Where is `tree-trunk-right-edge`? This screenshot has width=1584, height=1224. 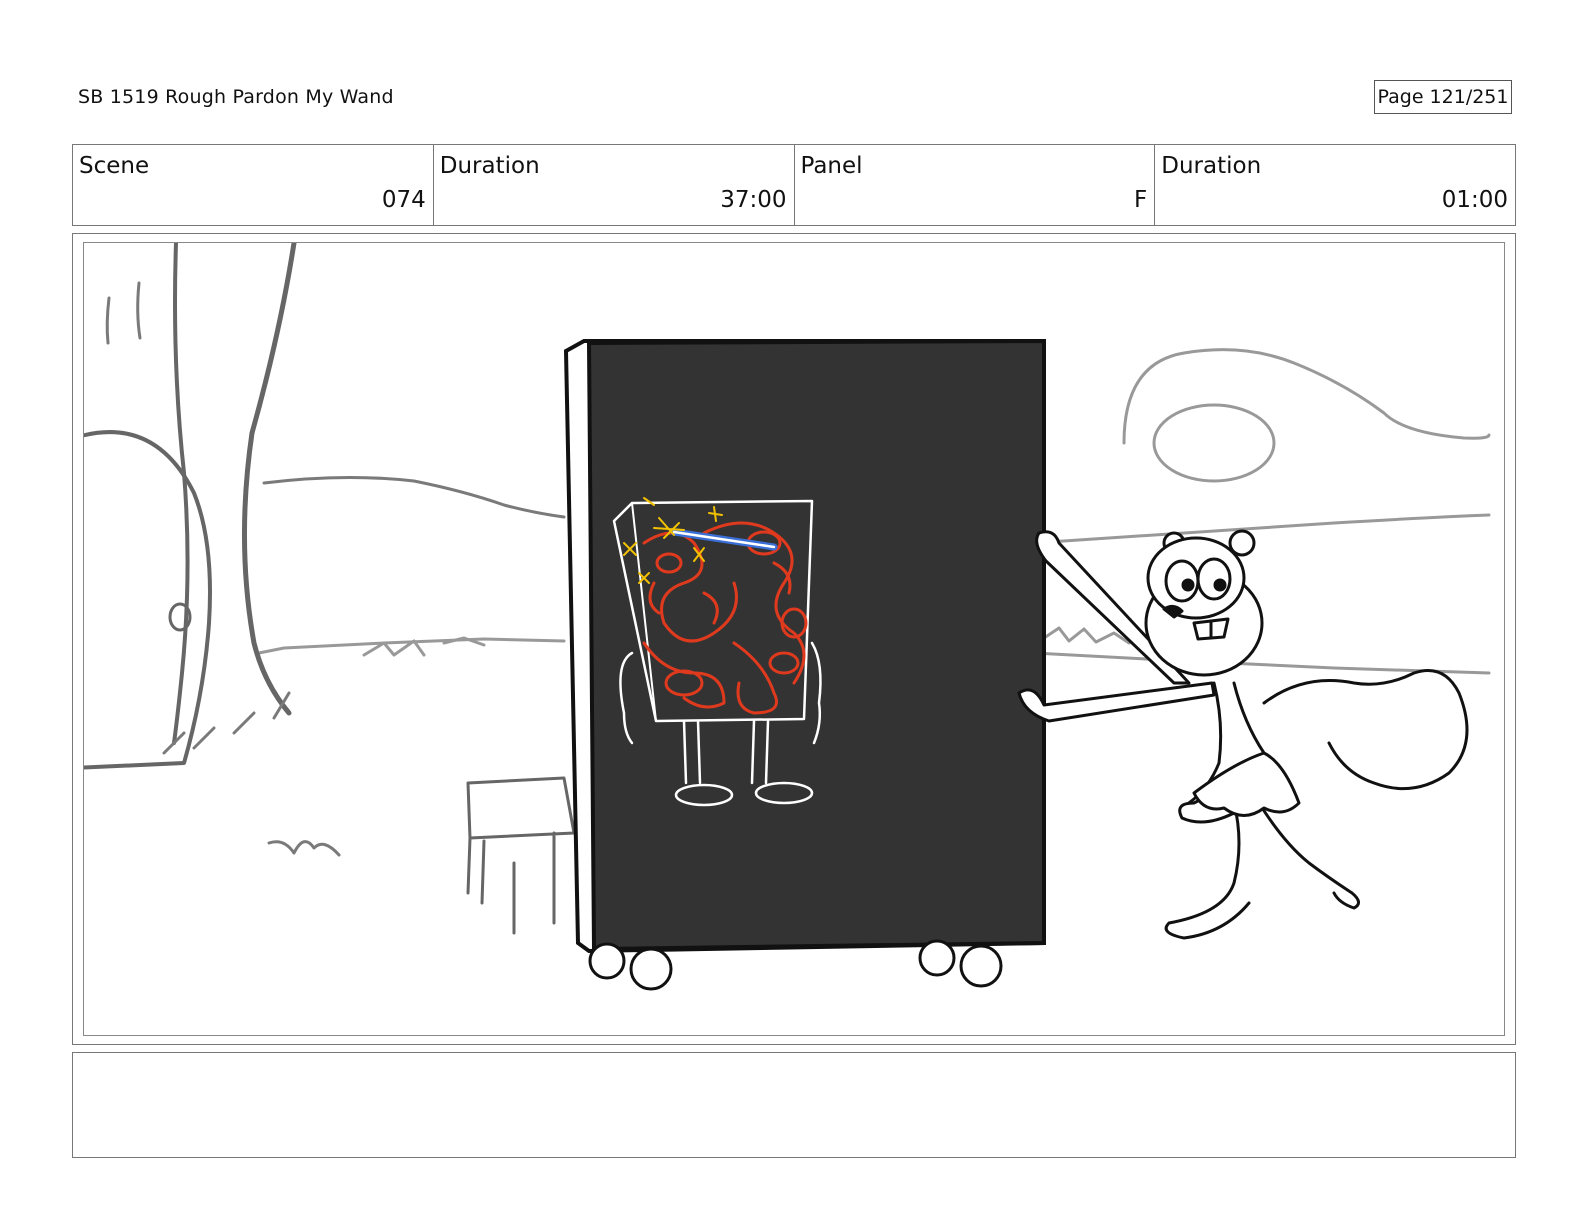
tree-trunk-right-edge is located at coordinates (269, 479).